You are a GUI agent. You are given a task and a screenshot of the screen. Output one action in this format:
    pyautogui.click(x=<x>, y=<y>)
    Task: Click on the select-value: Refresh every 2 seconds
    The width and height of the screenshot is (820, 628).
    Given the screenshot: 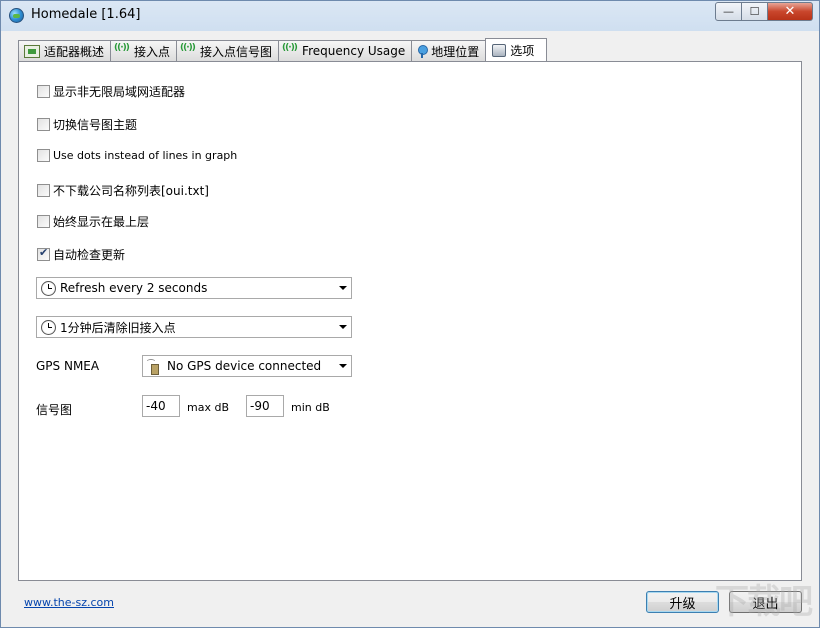 What is the action you would take?
    pyautogui.click(x=134, y=288)
    